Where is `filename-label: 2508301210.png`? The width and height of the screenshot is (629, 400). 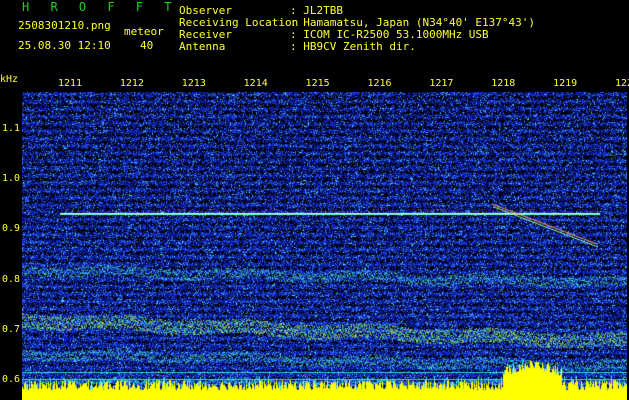
filename-label: 2508301210.png is located at coordinates (64, 25).